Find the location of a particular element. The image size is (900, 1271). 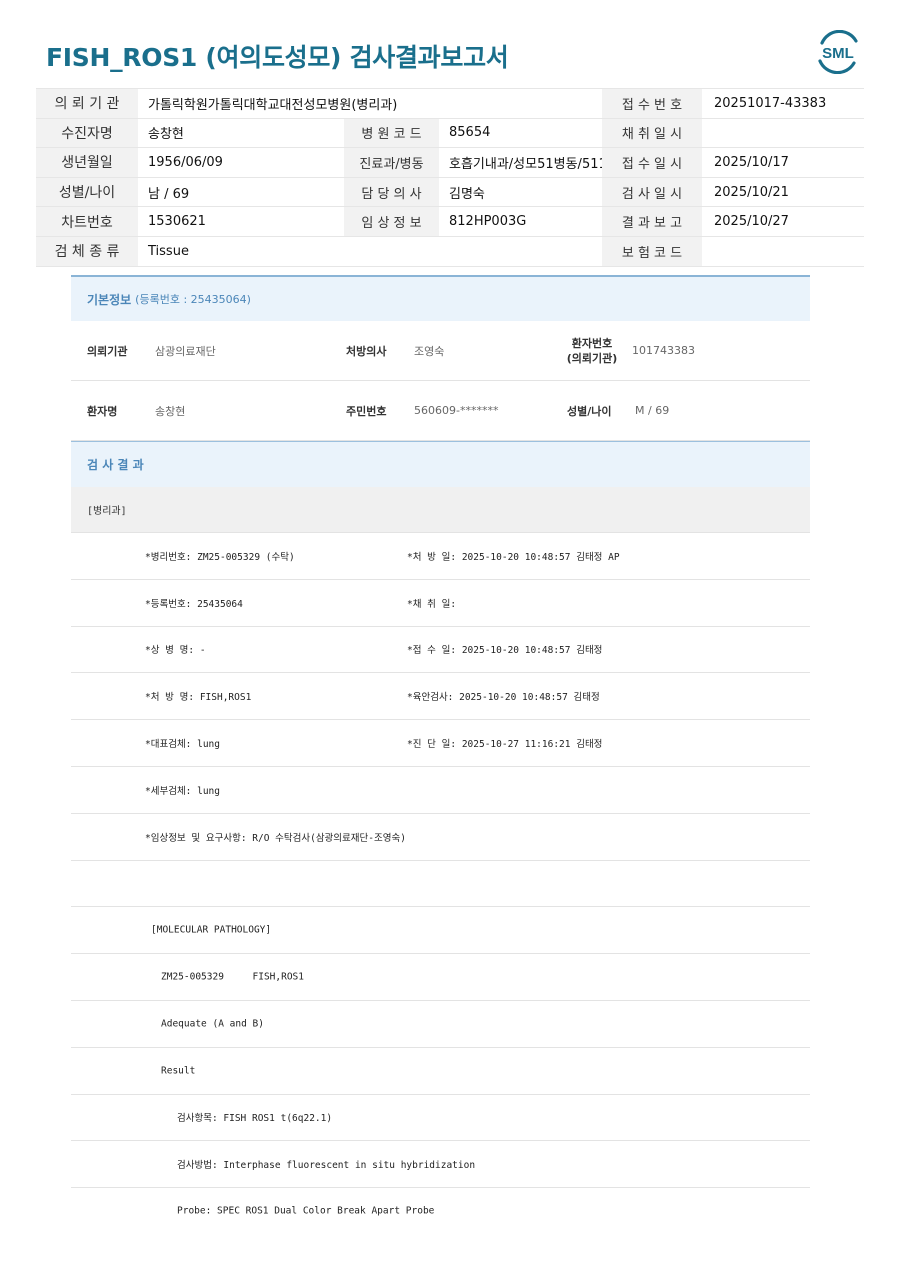

header-label: 의 뢰 기 관 is located at coordinates (87, 103).